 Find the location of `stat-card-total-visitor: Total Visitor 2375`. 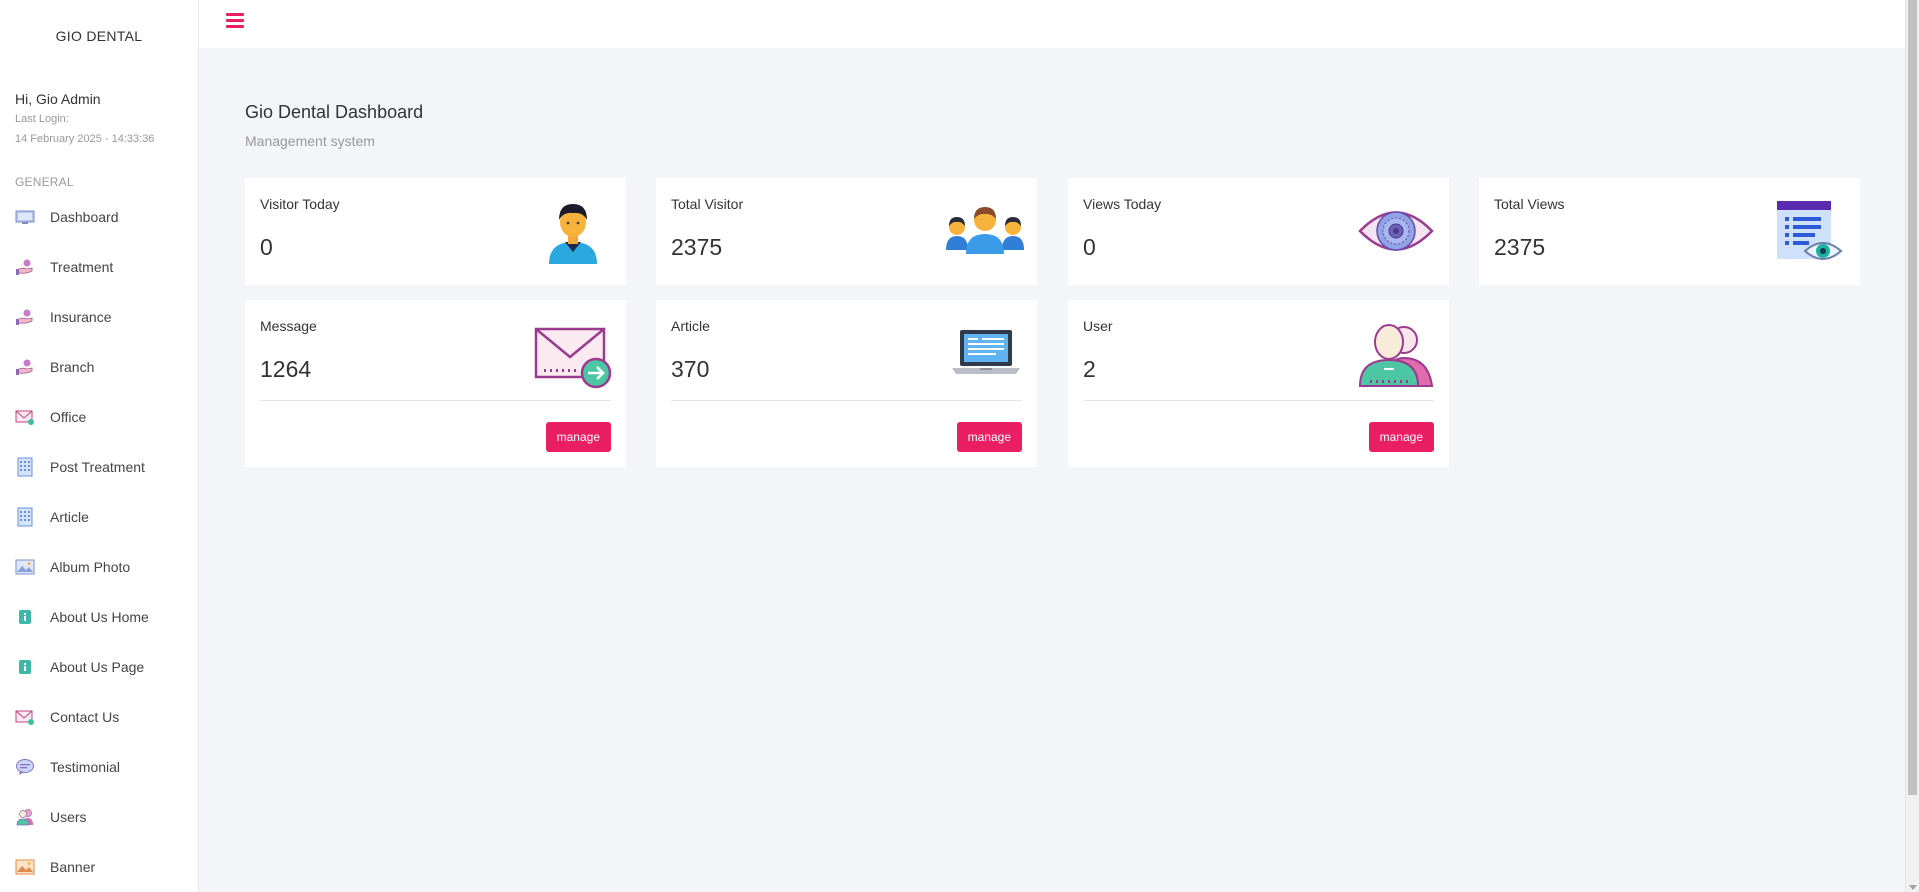

stat-card-total-visitor: Total Visitor 2375 is located at coordinates (846, 231).